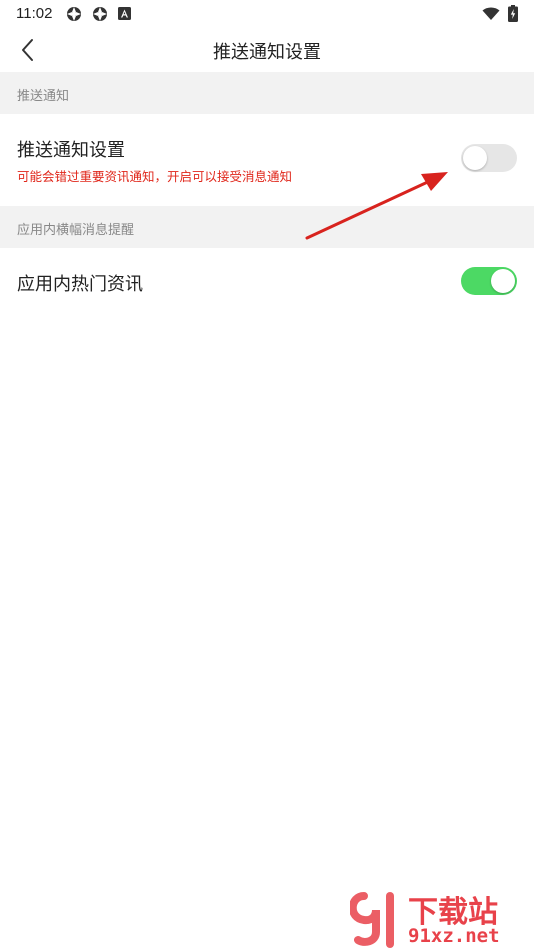 Image resolution: width=534 pixels, height=950 pixels. What do you see at coordinates (76, 230) in the screenshot?
I see `section-header-label: 应用内横幅消息提醒` at bounding box center [76, 230].